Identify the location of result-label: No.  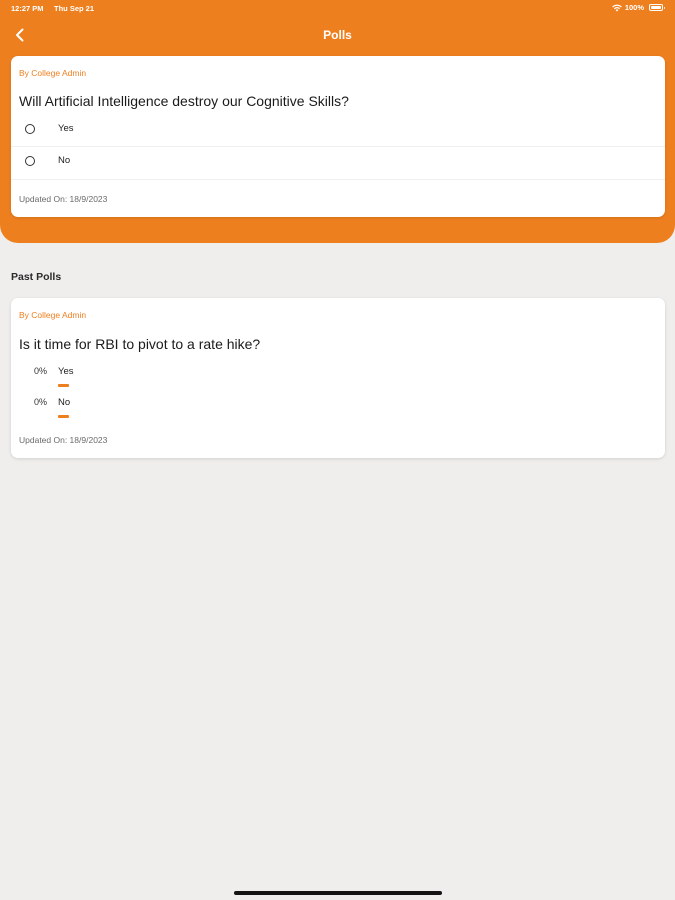
(64, 402).